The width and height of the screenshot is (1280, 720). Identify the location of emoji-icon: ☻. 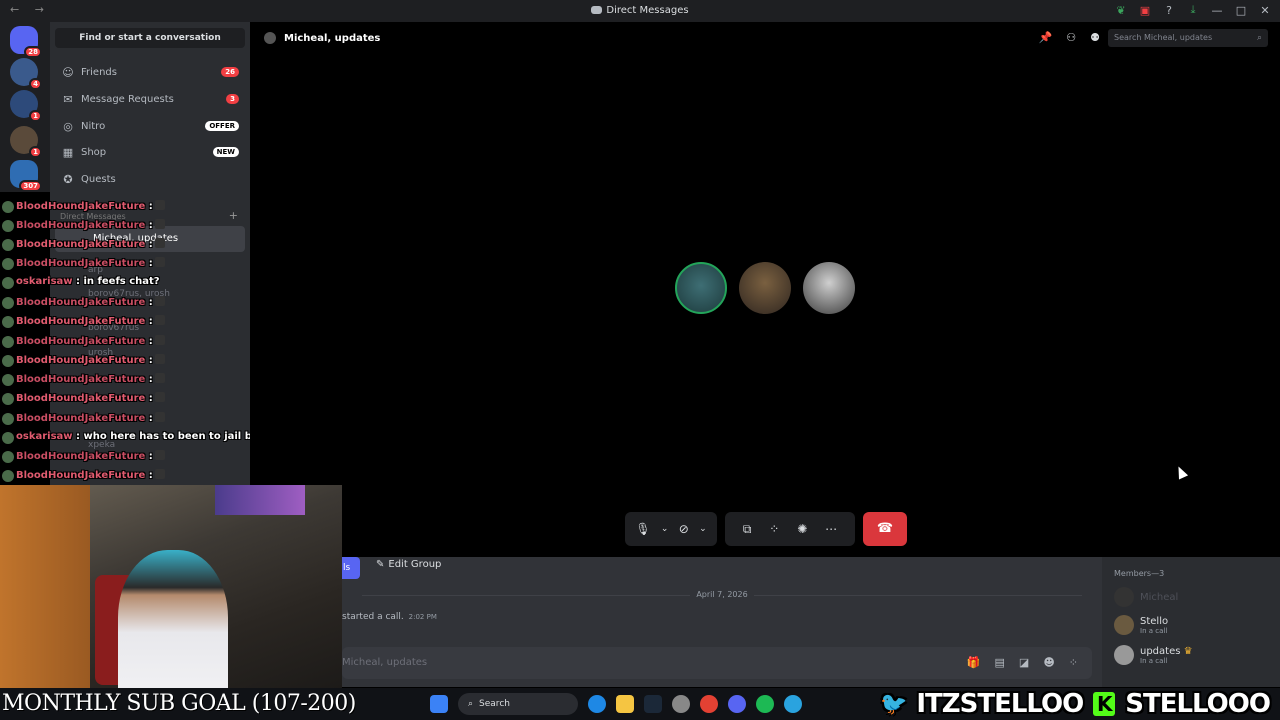
(1048, 662).